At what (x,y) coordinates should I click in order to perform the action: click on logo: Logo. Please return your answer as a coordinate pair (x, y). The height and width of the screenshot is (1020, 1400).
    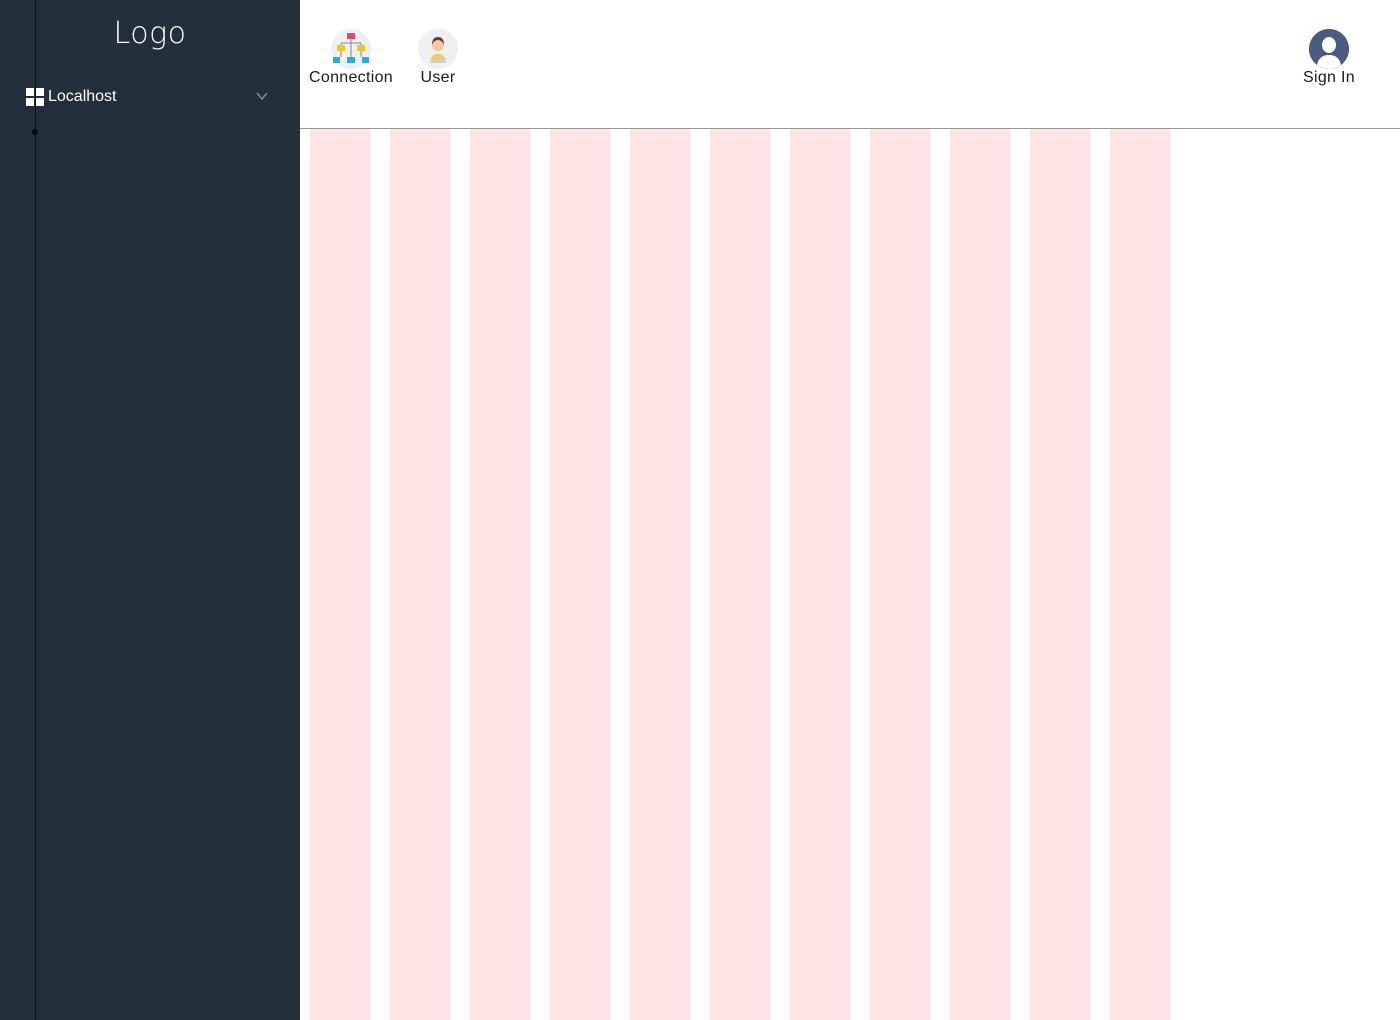
    Looking at the image, I should click on (150, 33).